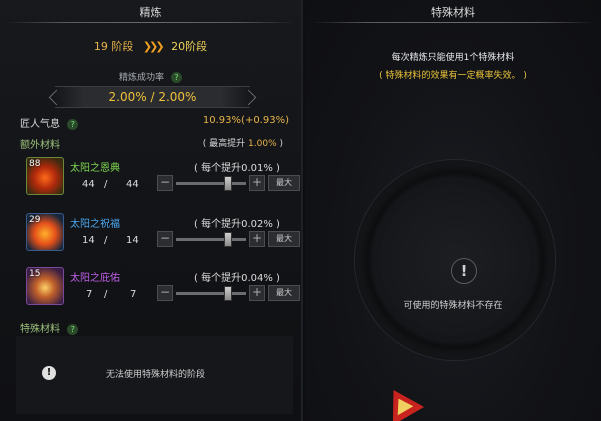 Image resolution: width=601 pixels, height=421 pixels. I want to click on max-inc-prefix: ( 最高提升, so click(225, 144).